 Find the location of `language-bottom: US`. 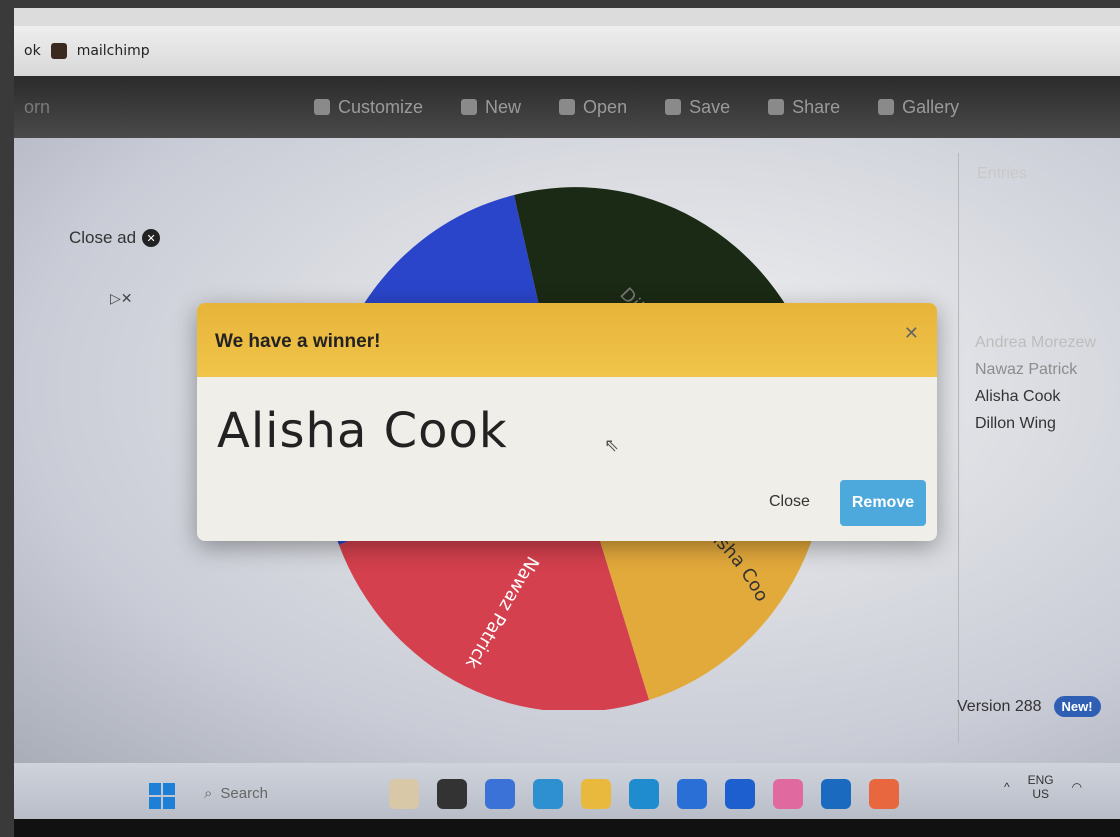

language-bottom: US is located at coordinates (1040, 794).